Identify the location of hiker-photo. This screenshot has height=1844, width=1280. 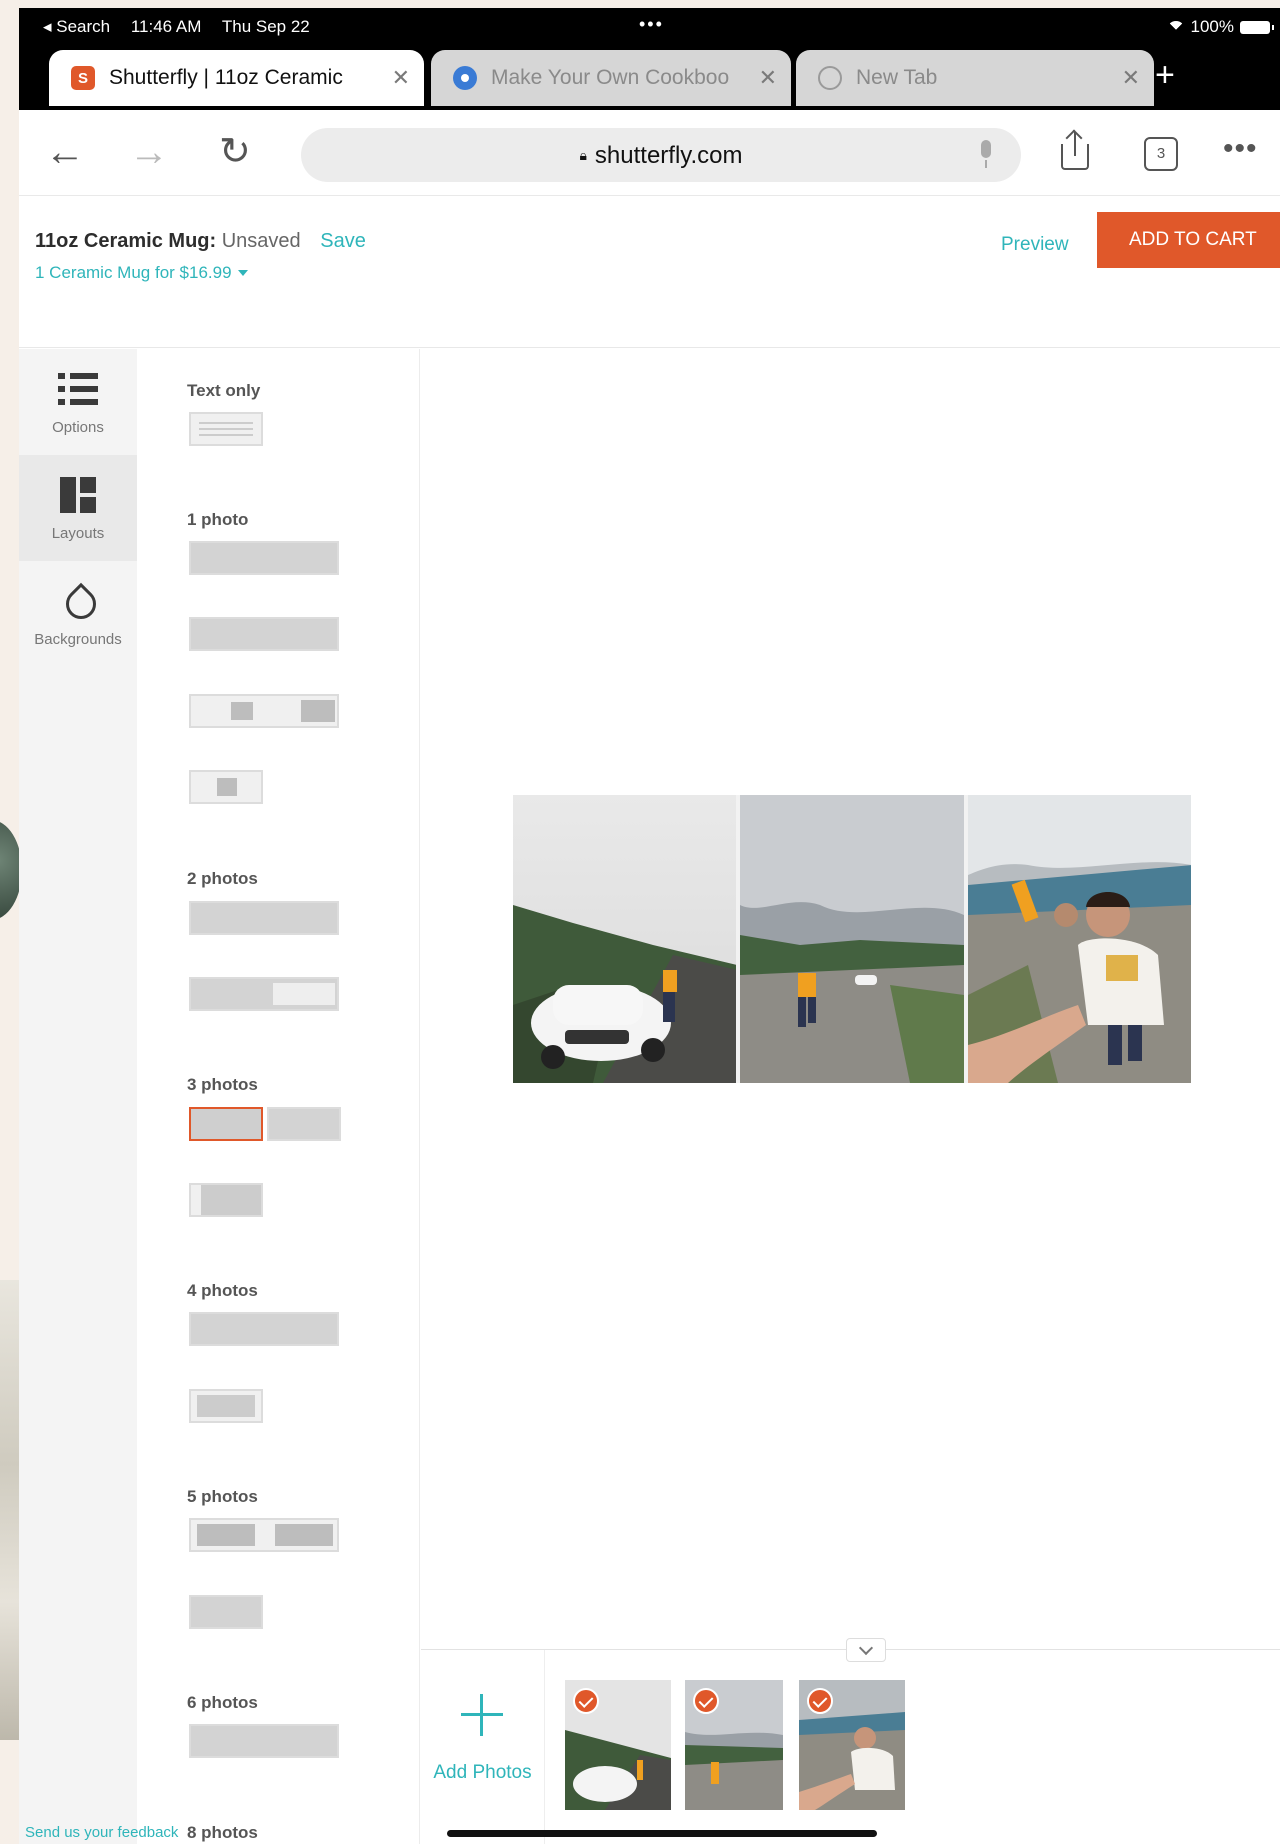
(852, 939).